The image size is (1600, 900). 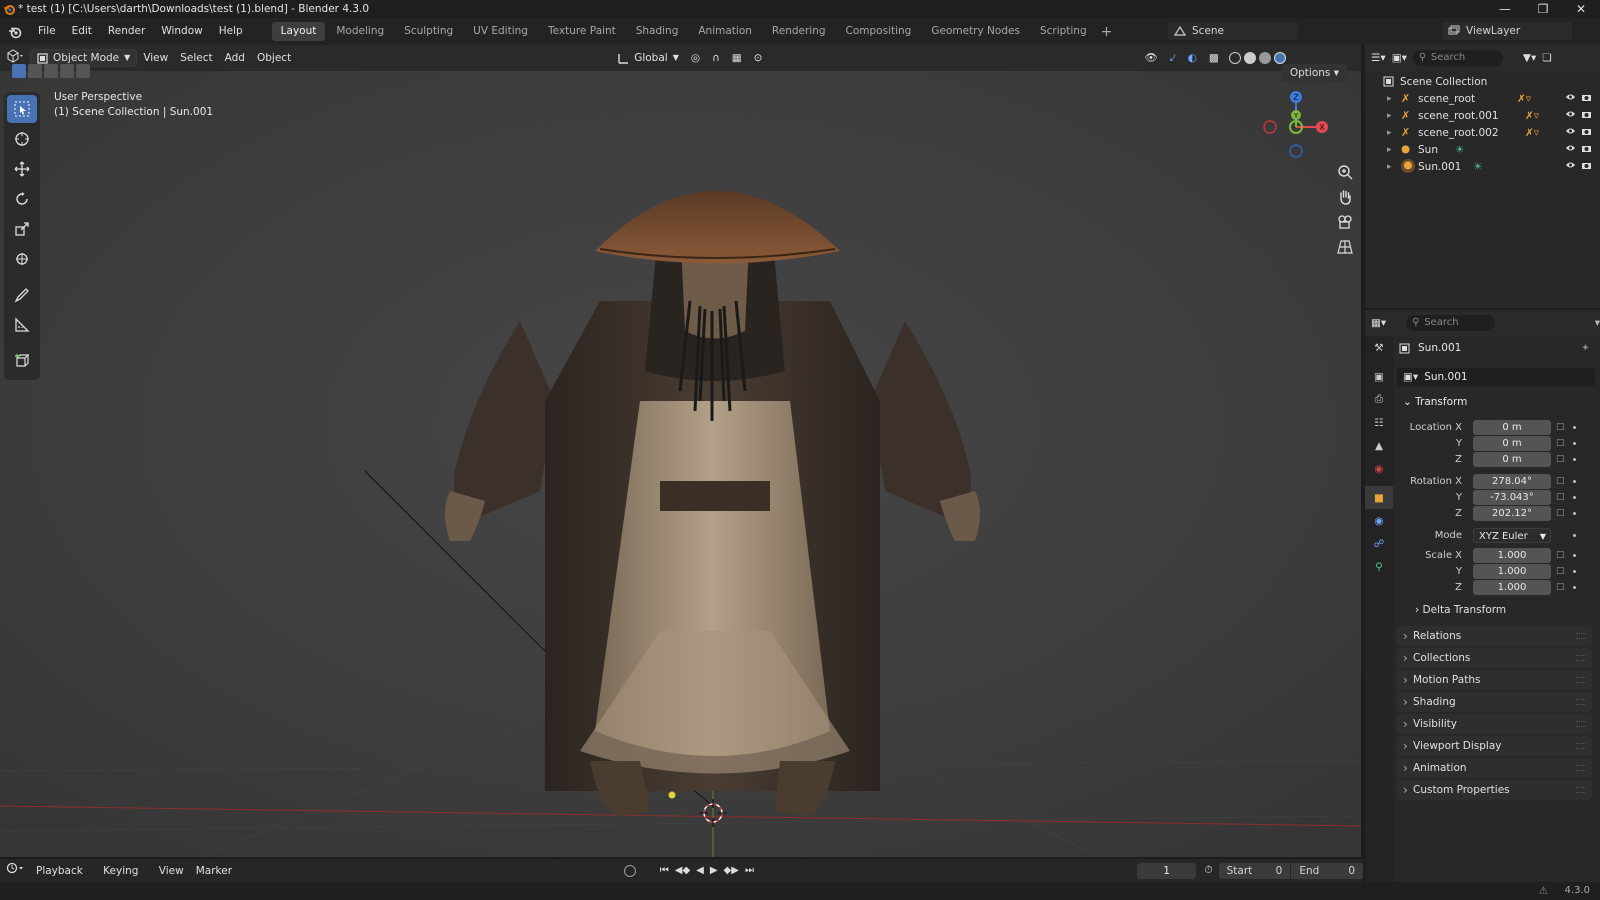 I want to click on outliner-item: ▸ ✗ scene_root.001 ✗▿, so click(x=1482, y=115).